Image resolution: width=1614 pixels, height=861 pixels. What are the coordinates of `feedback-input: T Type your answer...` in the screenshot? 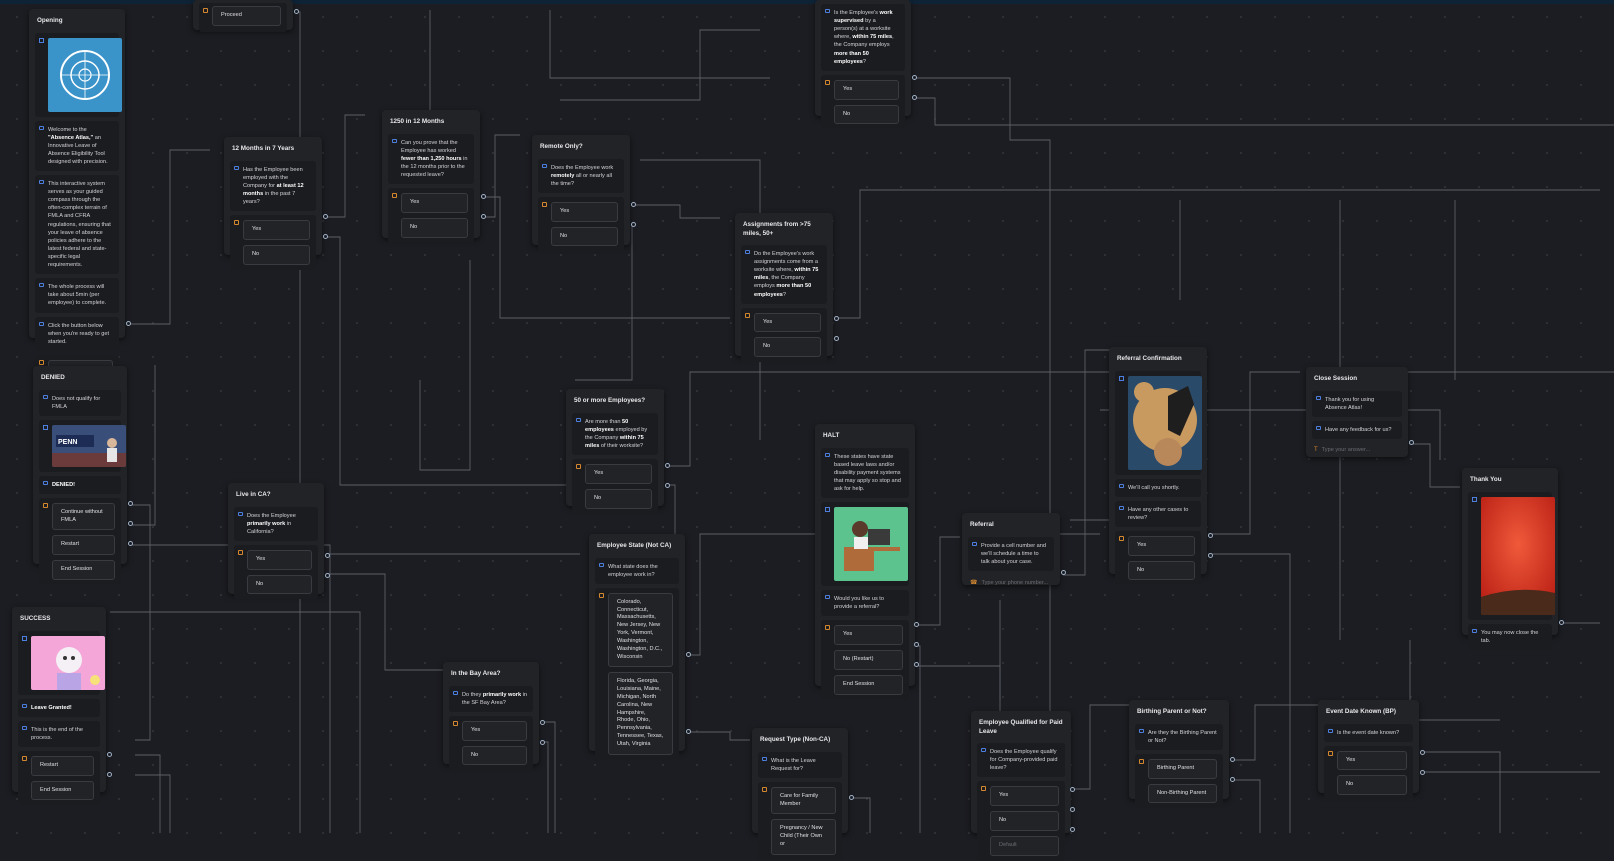 It's located at (1357, 449).